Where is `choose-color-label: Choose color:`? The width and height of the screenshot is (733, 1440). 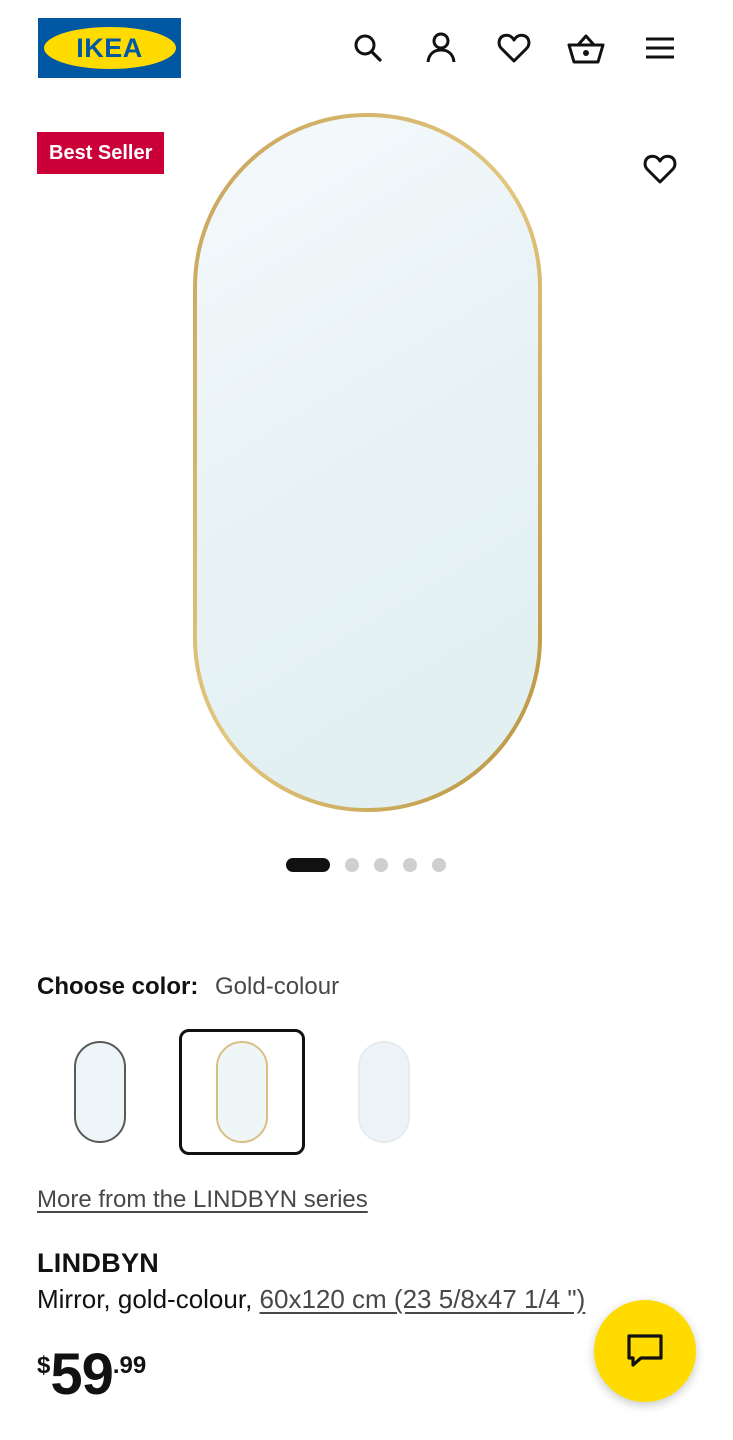 choose-color-label: Choose color: is located at coordinates (118, 986).